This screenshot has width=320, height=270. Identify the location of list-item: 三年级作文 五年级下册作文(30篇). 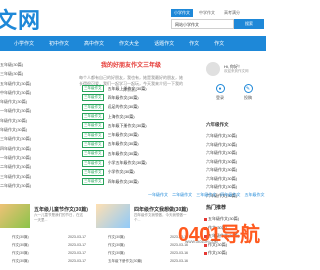
(137, 125).